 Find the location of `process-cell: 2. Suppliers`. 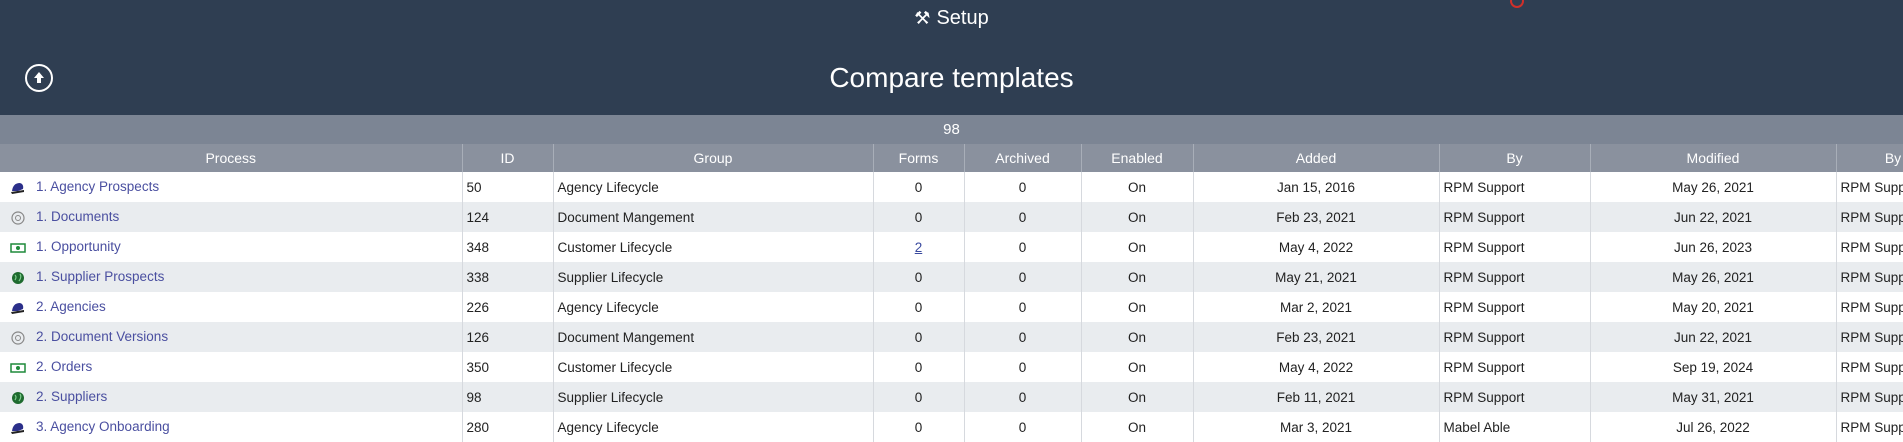

process-cell: 2. Suppliers is located at coordinates (231, 397).